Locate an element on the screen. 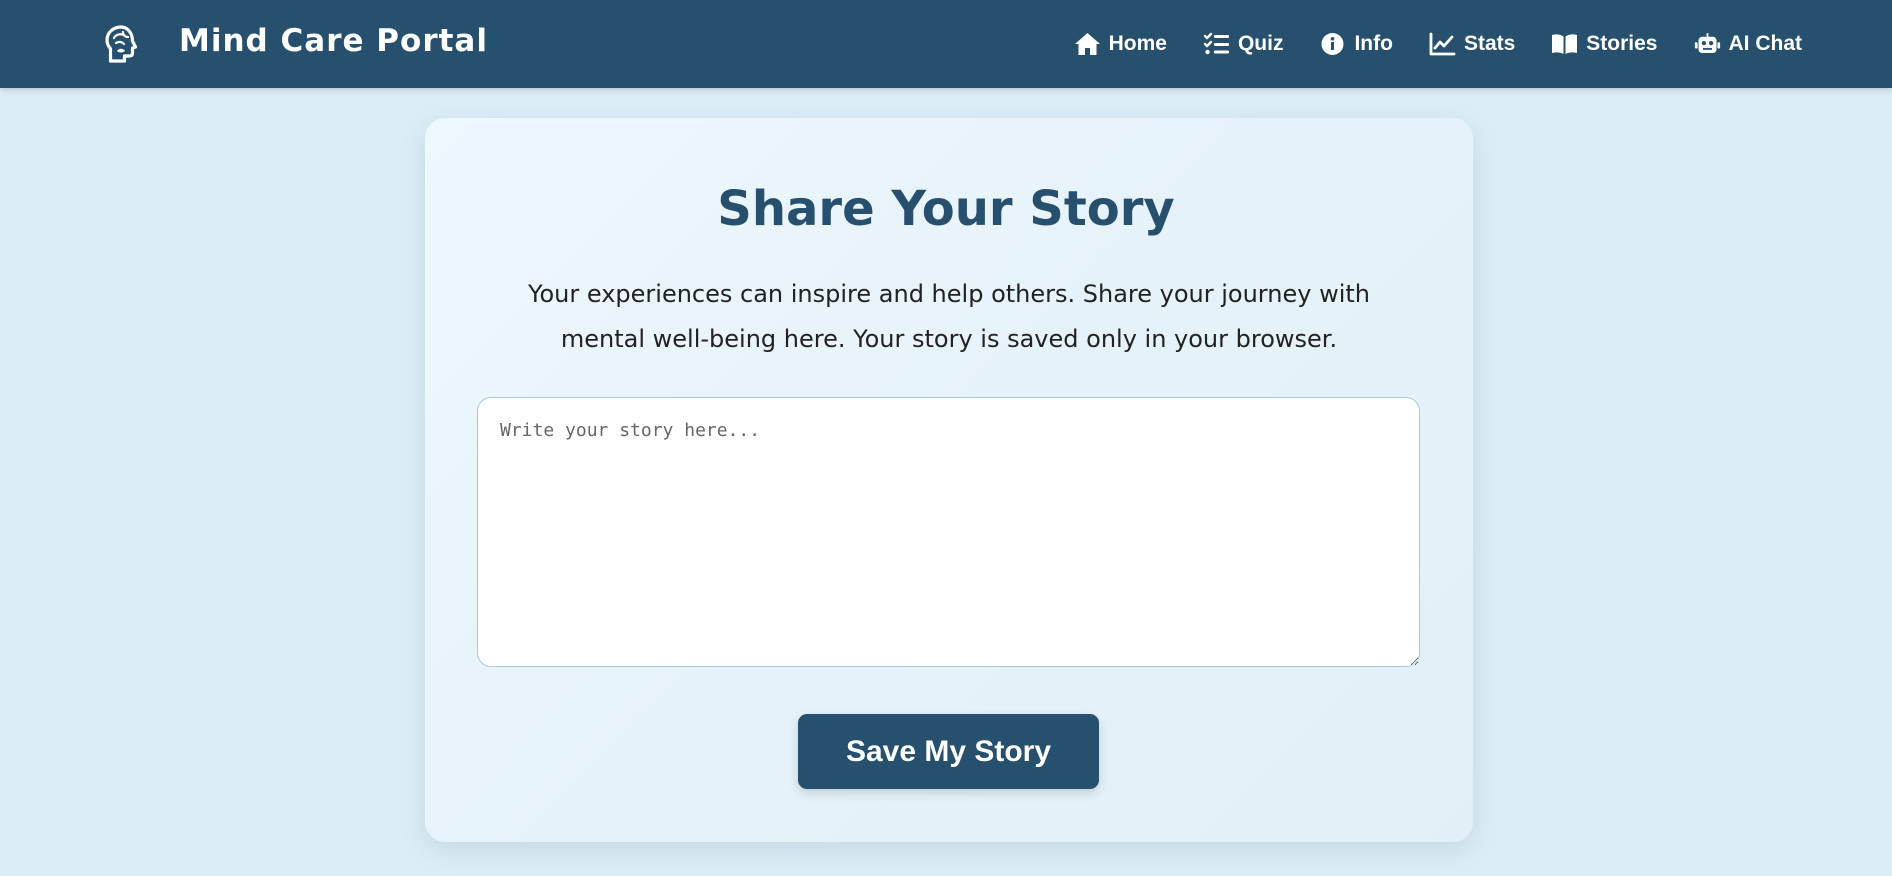  nav-home-label: Home is located at coordinates (1137, 43).